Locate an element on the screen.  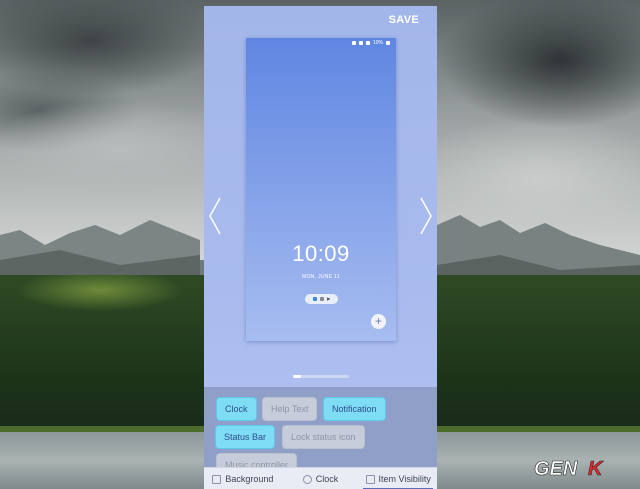
wifi-icon is located at coordinates (367, 43).